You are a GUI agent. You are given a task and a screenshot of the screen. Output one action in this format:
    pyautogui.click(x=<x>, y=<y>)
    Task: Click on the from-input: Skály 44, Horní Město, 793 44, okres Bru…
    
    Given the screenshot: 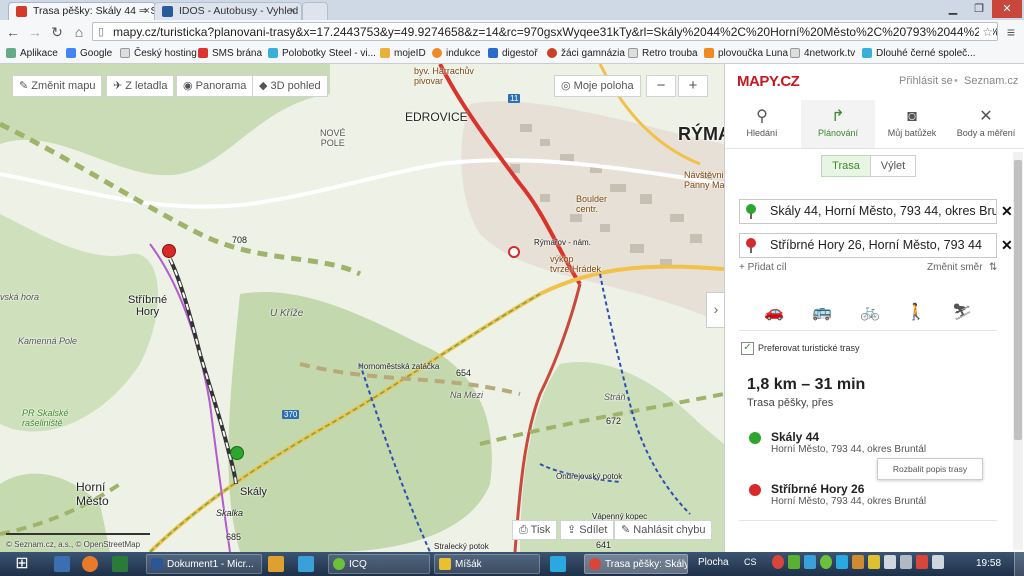 What is the action you would take?
    pyautogui.click(x=868, y=211)
    